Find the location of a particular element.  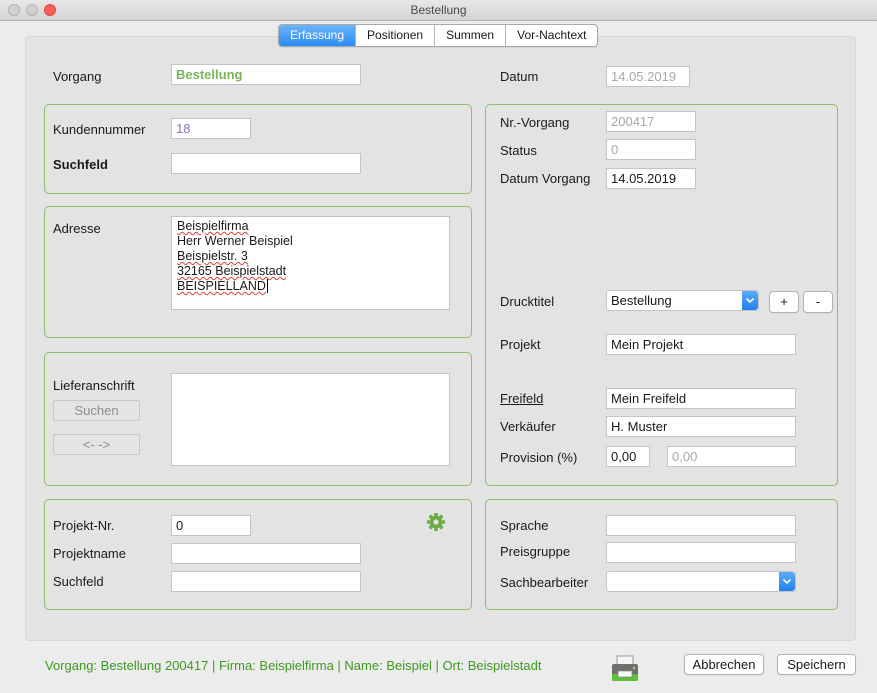

vorgang-label: Vorgang is located at coordinates (77, 76).